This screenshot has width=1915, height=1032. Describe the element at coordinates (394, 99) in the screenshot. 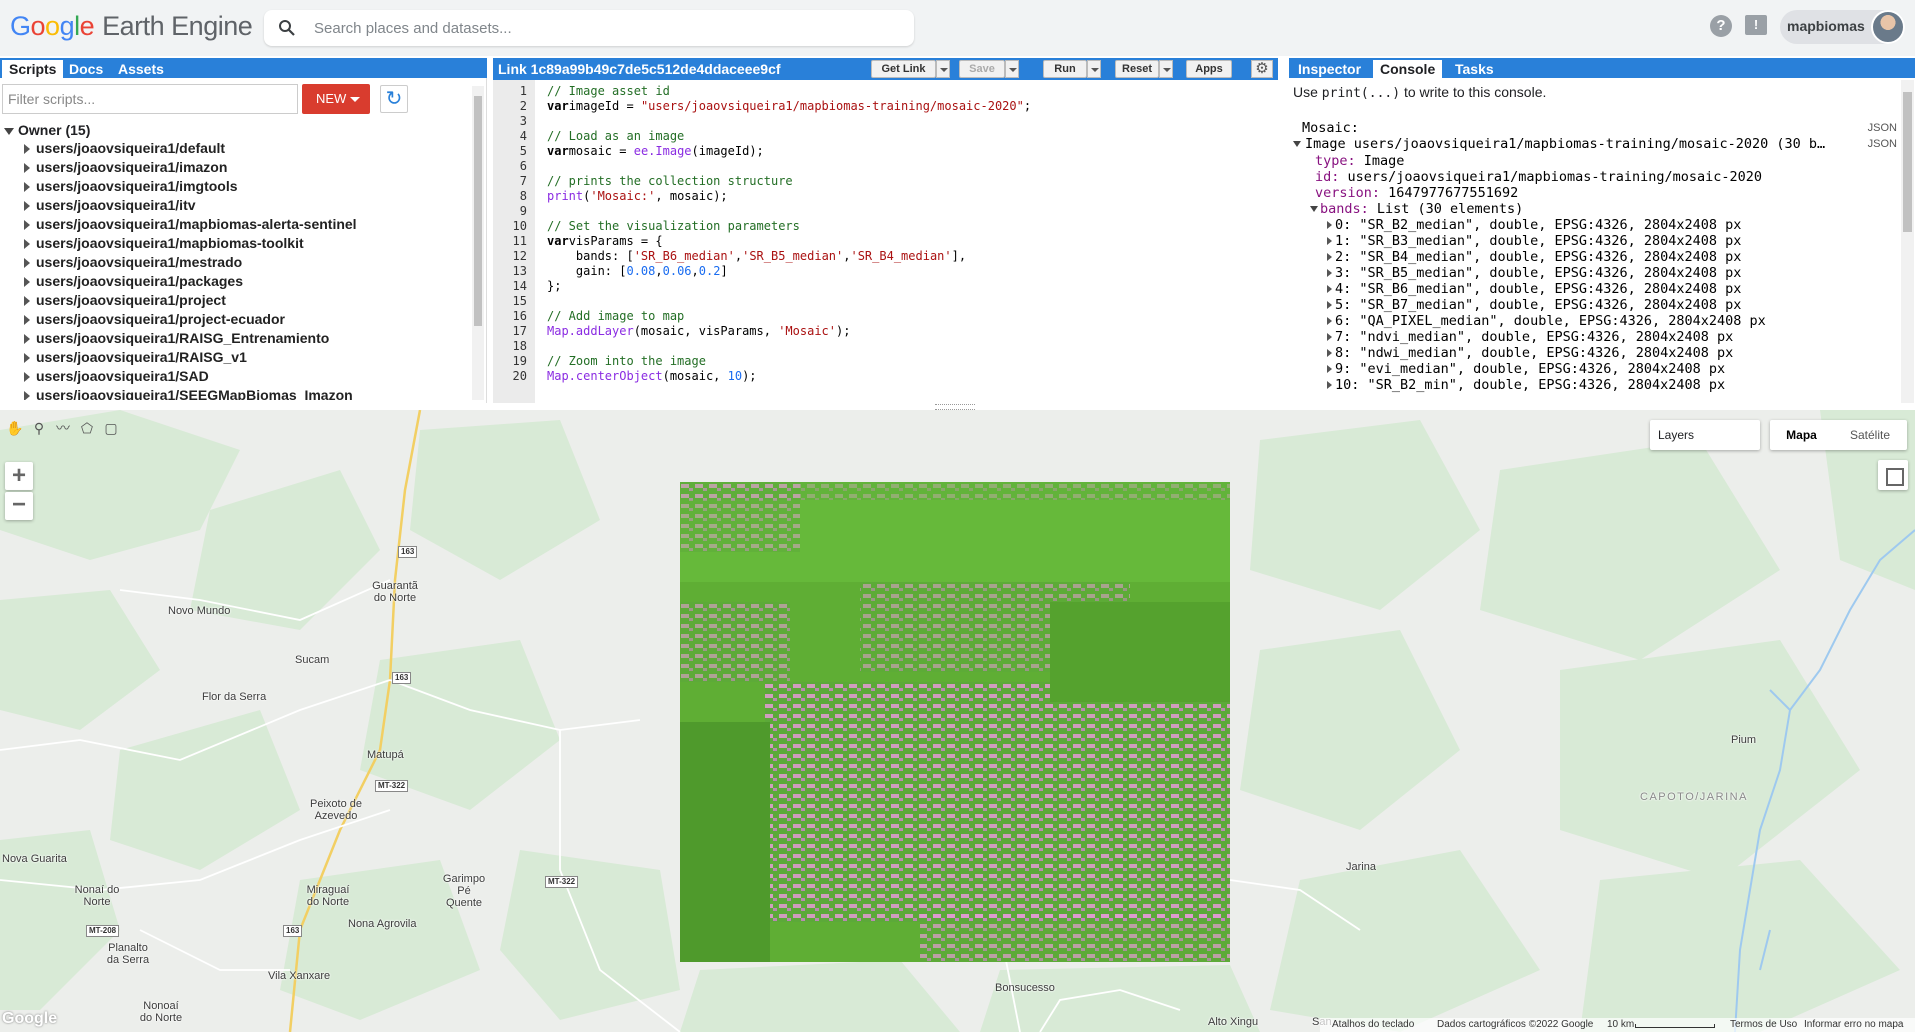

I see `refresh-icon: ↻` at that location.